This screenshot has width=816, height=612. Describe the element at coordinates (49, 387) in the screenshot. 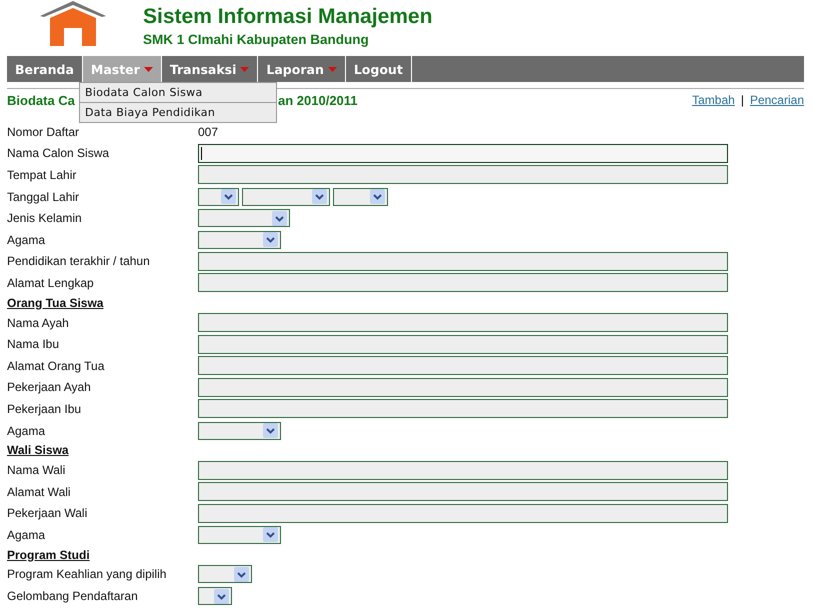

I see `field-label: Pekerjaan Ayah` at that location.